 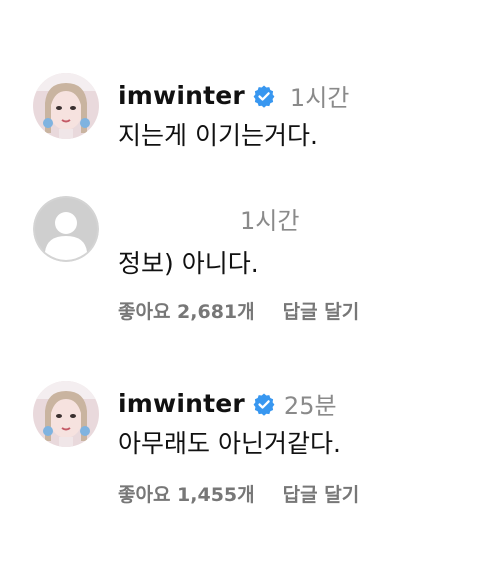 I want to click on comment-text: 아무래도 아닌거같다., so click(x=229, y=443).